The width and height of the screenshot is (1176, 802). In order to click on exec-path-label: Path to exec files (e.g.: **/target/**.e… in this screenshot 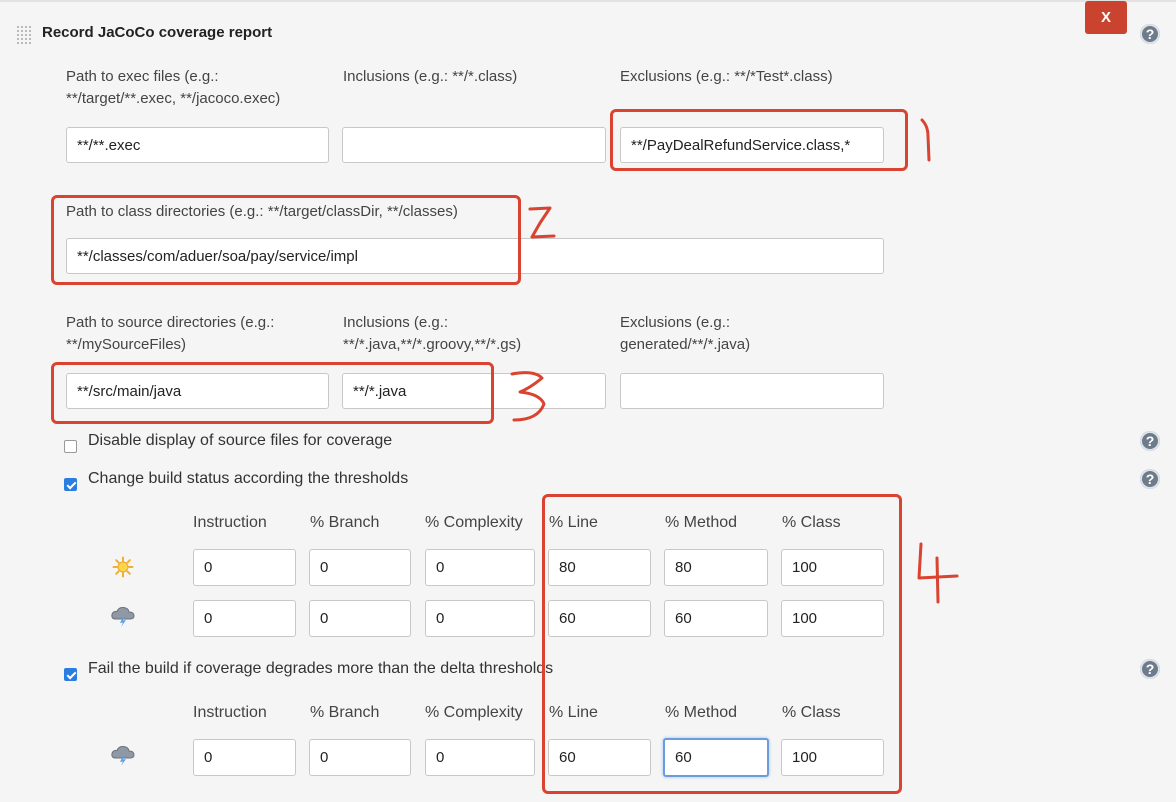, I will do `click(173, 87)`.